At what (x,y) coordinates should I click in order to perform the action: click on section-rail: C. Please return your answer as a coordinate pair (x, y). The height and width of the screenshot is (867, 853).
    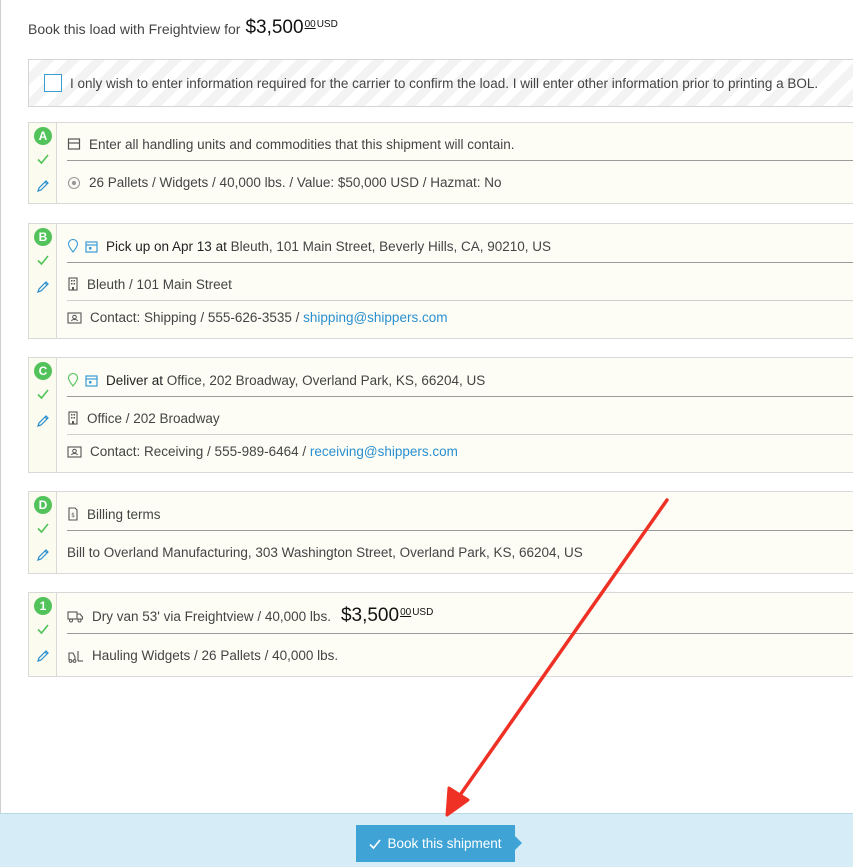
    Looking at the image, I should click on (43, 415).